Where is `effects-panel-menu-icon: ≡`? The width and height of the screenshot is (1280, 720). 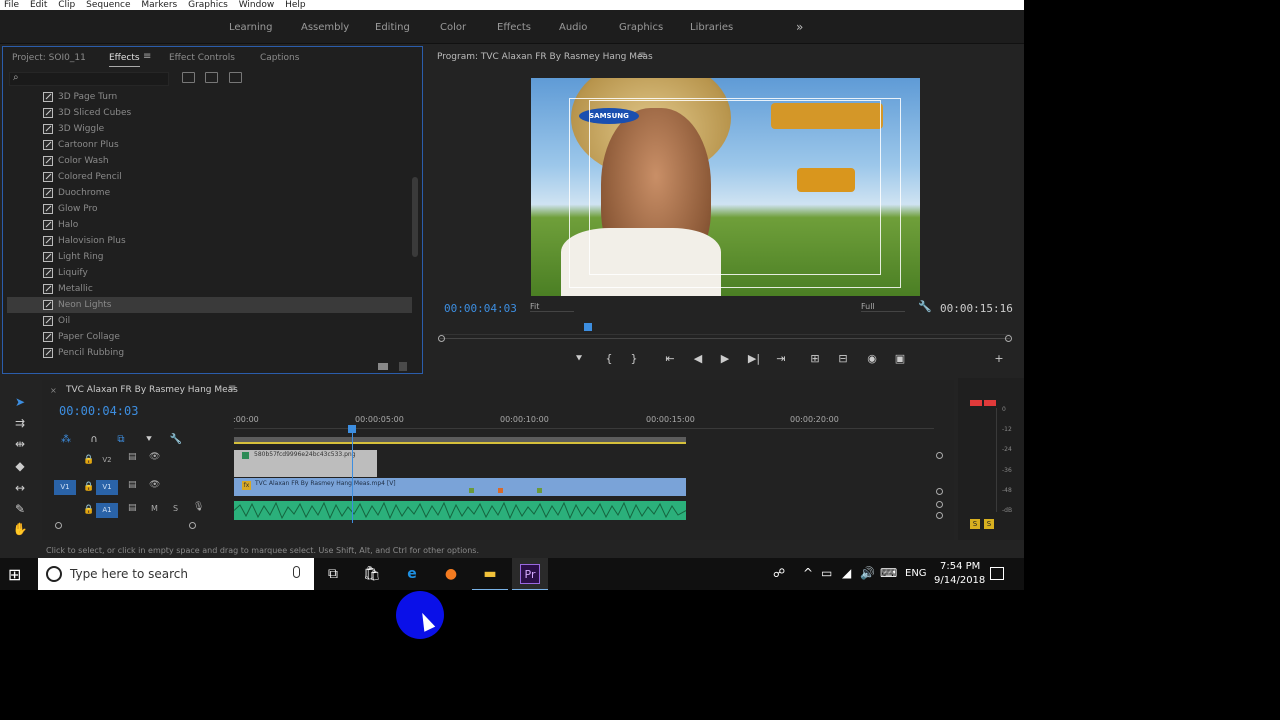 effects-panel-menu-icon: ≡ is located at coordinates (147, 56).